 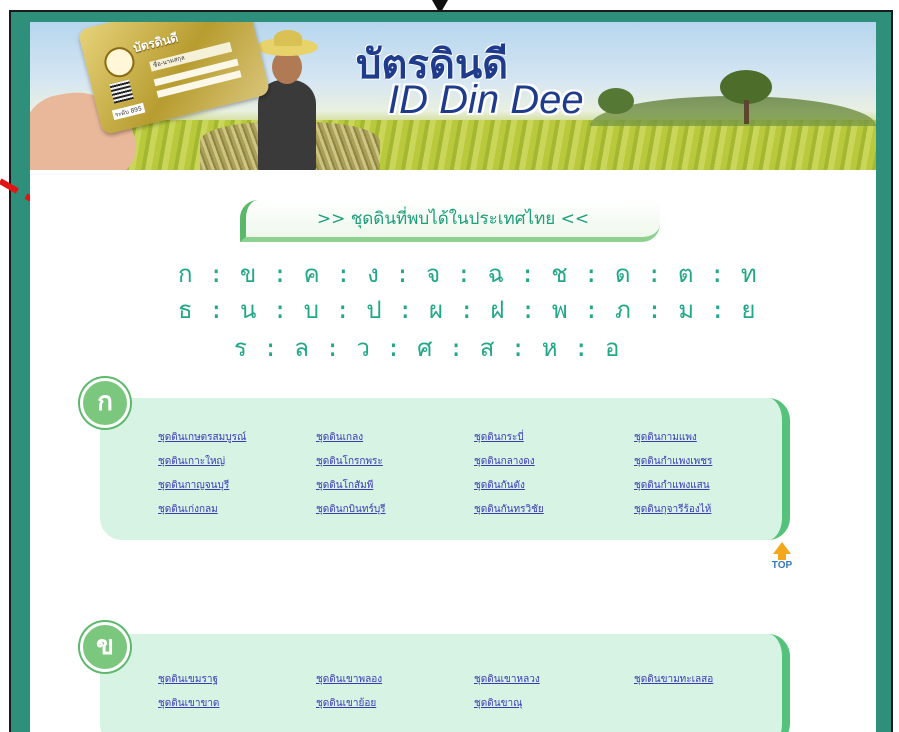 What do you see at coordinates (497, 310) in the screenshot?
I see `alphabet-link: ฝ` at bounding box center [497, 310].